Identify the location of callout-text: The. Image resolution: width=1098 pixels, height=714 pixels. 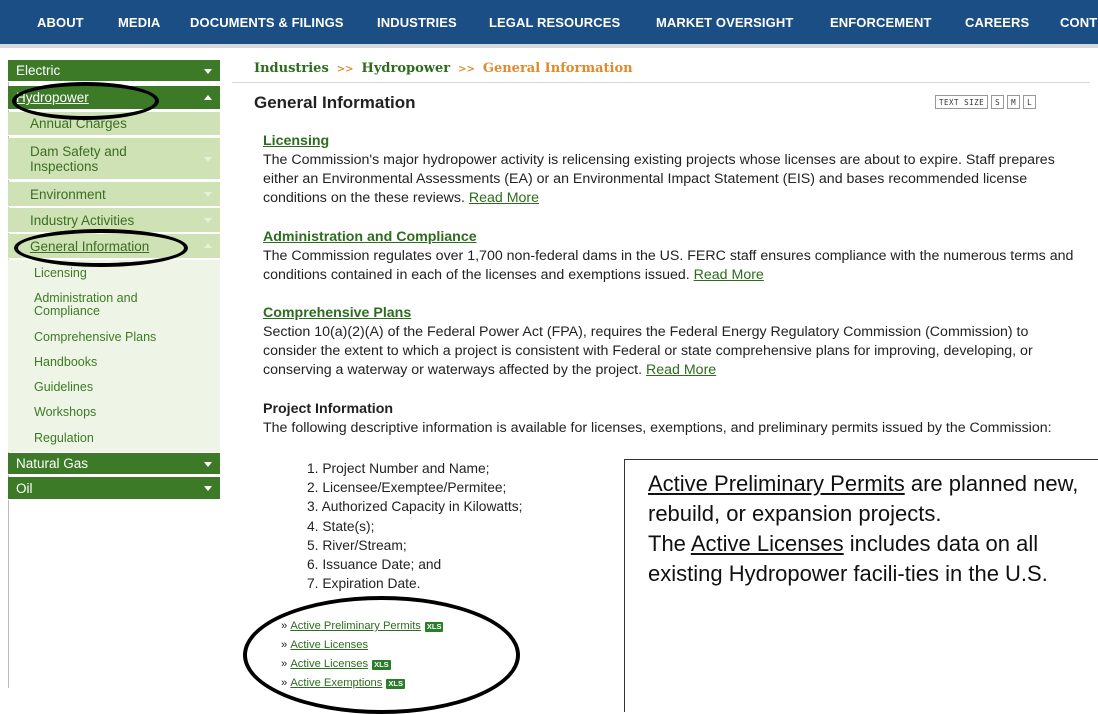
(669, 543).